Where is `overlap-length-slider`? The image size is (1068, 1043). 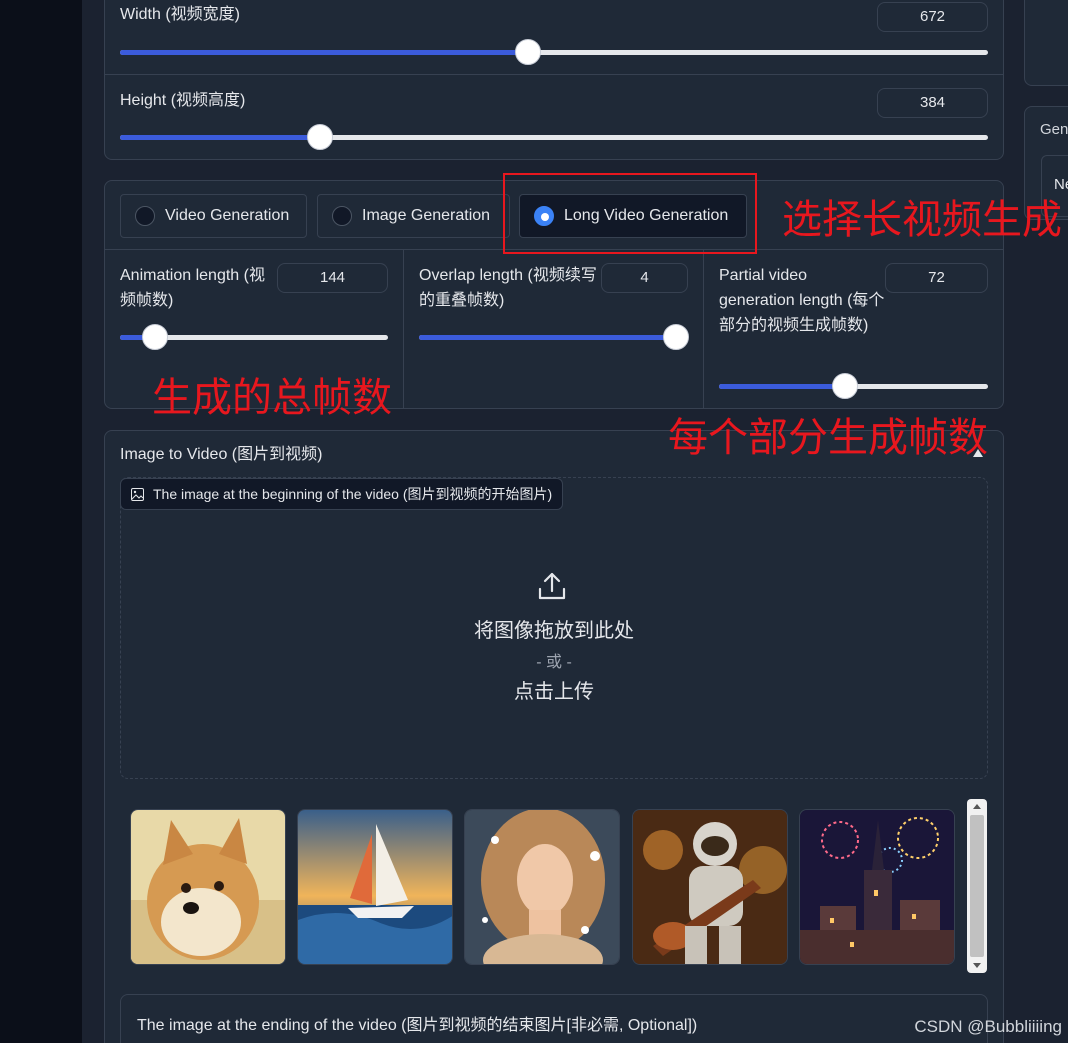 overlap-length-slider is located at coordinates (554, 337).